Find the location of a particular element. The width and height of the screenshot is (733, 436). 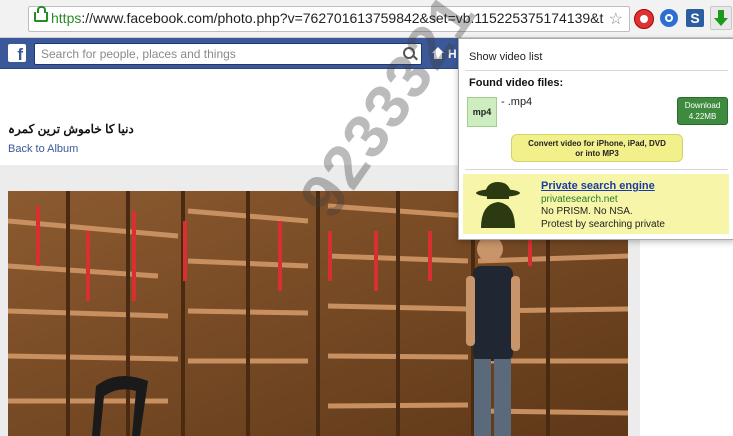

download-button-size: 4.22MB is located at coordinates (702, 116).